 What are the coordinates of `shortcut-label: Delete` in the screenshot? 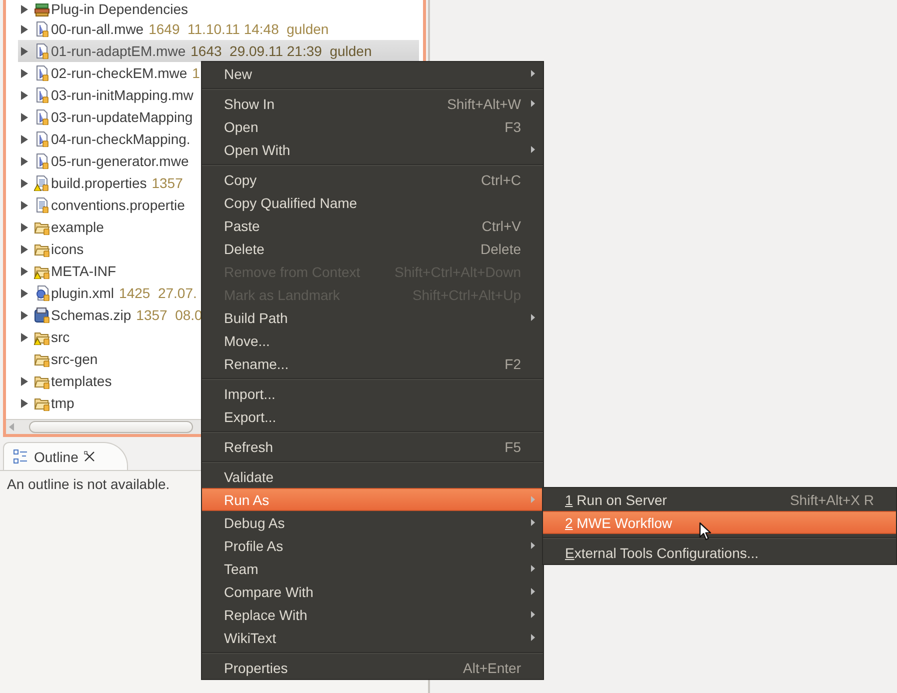 It's located at (500, 248).